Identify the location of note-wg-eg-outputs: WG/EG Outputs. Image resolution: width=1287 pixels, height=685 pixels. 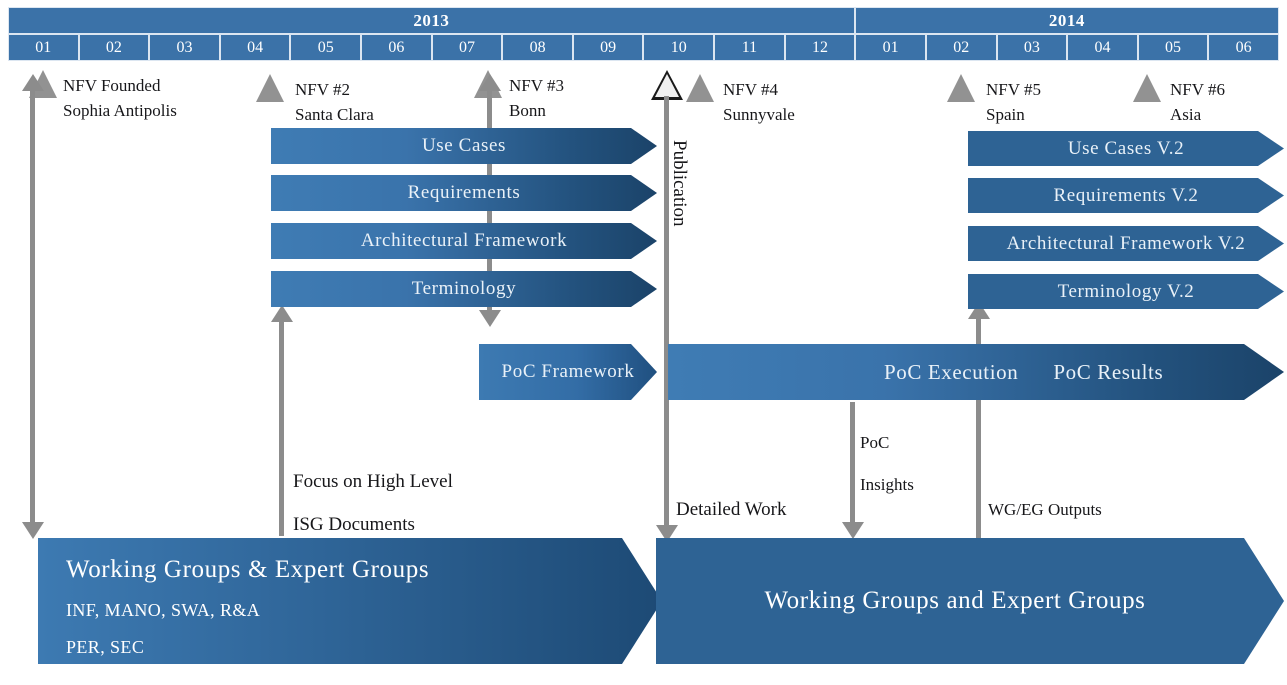
(1045, 509).